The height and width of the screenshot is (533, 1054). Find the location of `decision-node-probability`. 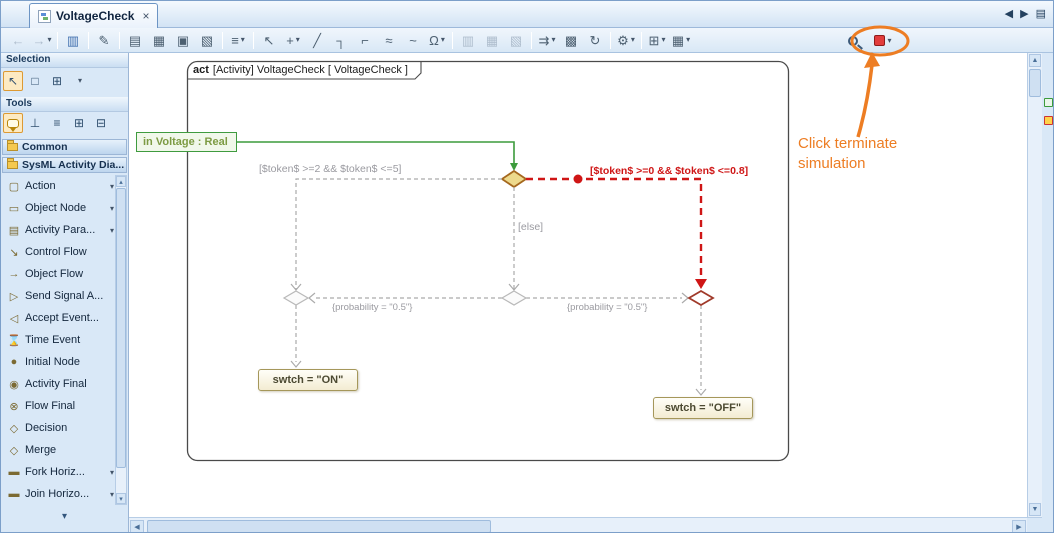

decision-node-probability is located at coordinates (514, 298).